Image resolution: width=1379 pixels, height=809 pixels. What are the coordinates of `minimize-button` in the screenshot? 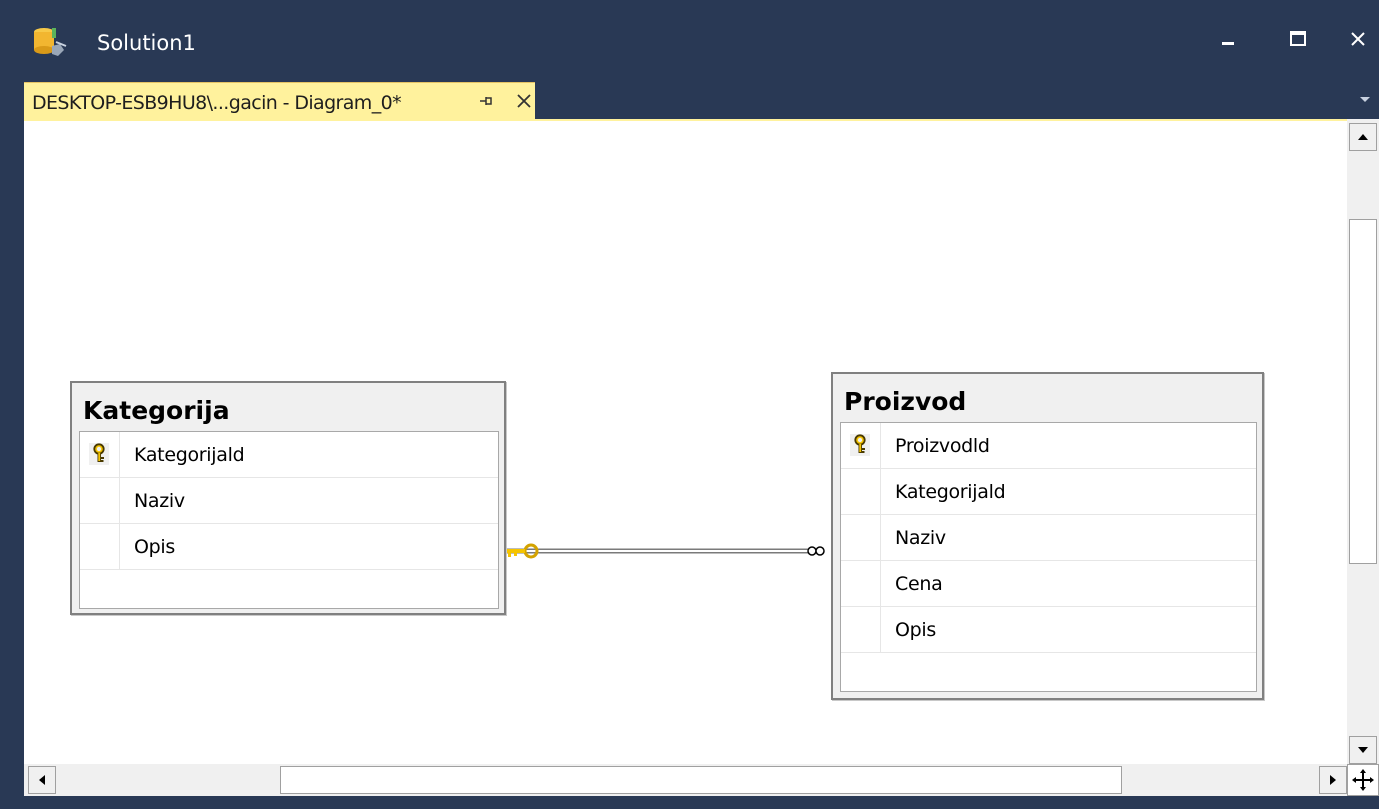 It's located at (1228, 39).